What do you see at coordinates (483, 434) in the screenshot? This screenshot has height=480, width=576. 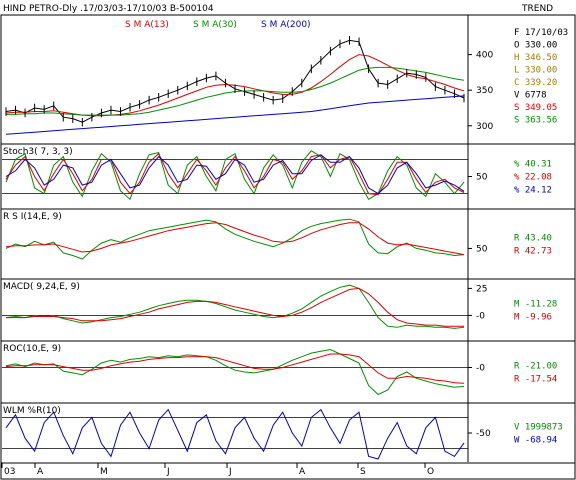 I see `y-tick-label: -50` at bounding box center [483, 434].